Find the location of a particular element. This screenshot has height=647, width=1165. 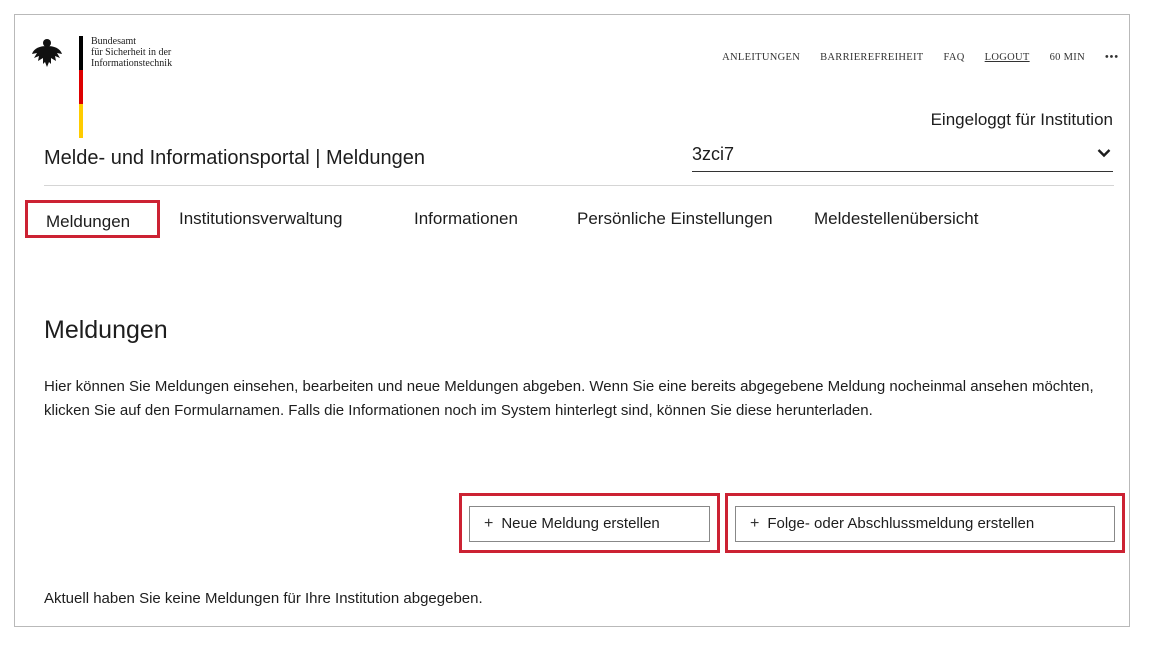

chevron-down-icon is located at coordinates (1104, 153).